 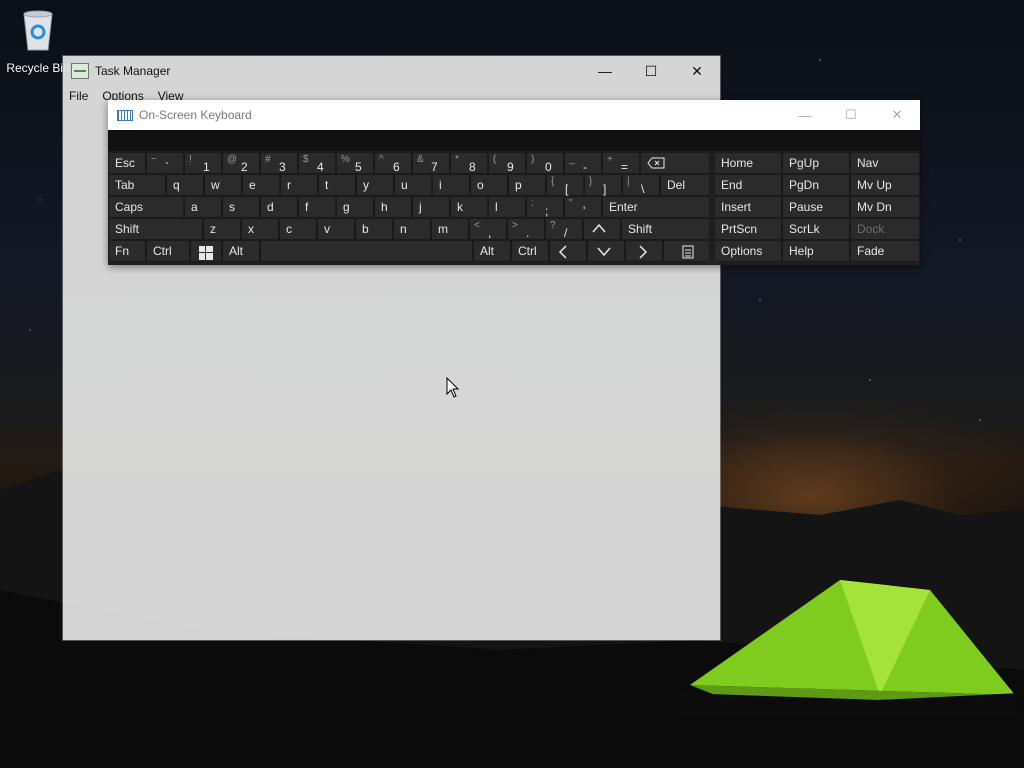 I want to click on key-num-3: #3, so click(x=279, y=163).